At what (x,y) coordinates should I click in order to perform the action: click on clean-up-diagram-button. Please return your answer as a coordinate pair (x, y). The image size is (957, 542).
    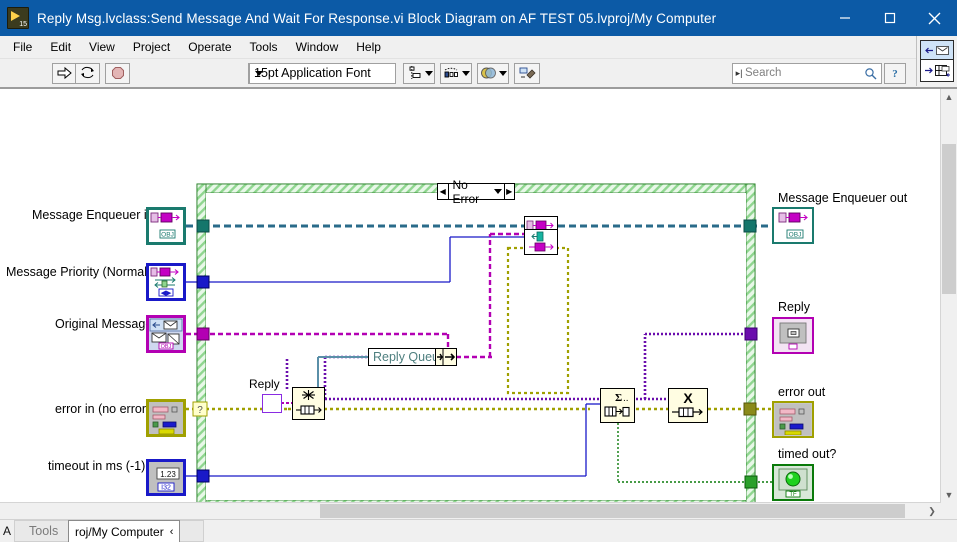
    Looking at the image, I should click on (527, 73).